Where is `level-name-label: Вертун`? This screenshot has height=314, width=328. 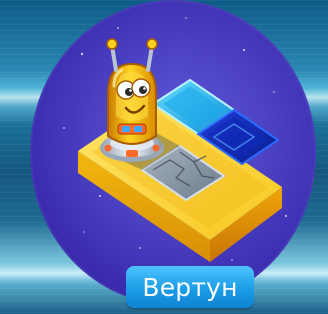 level-name-label: Вертун is located at coordinates (190, 287).